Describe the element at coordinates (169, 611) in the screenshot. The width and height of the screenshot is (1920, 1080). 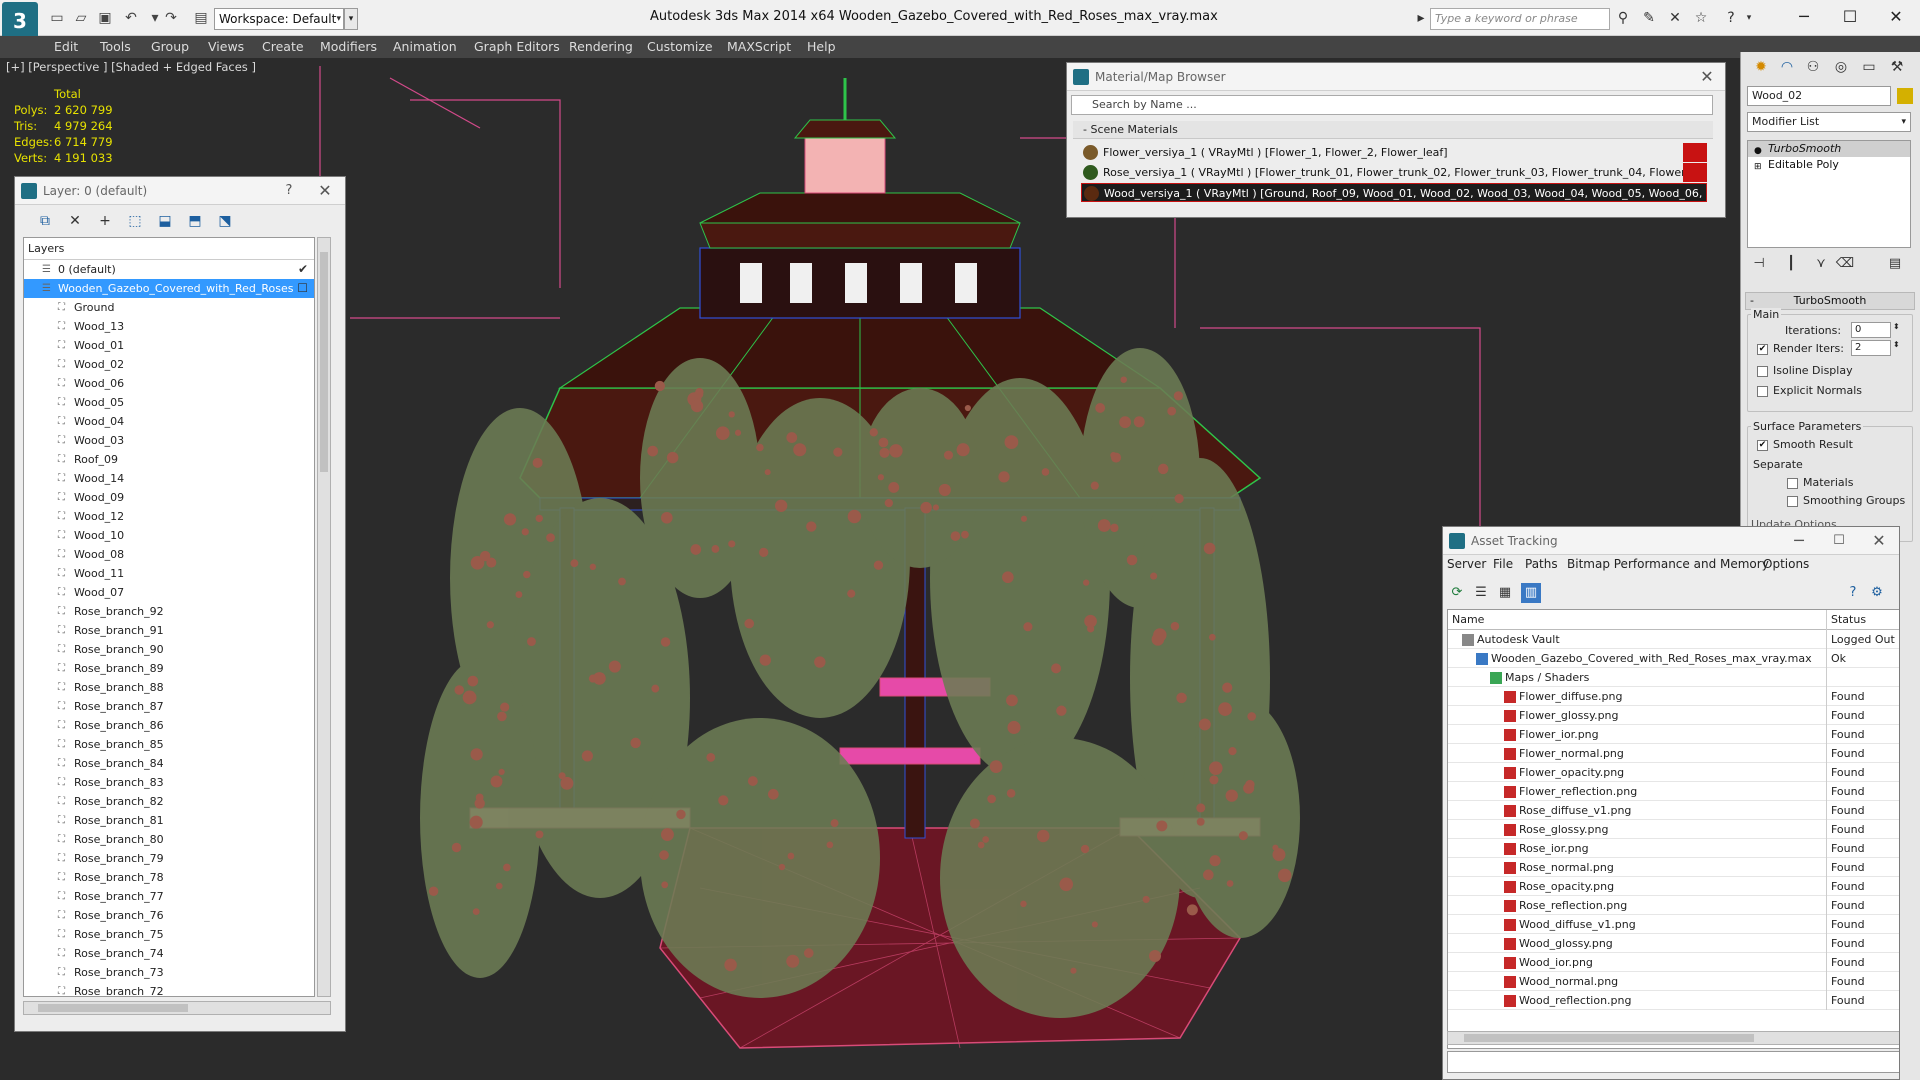
I see `layer-row: ⛶ Rose_branch_92` at that location.